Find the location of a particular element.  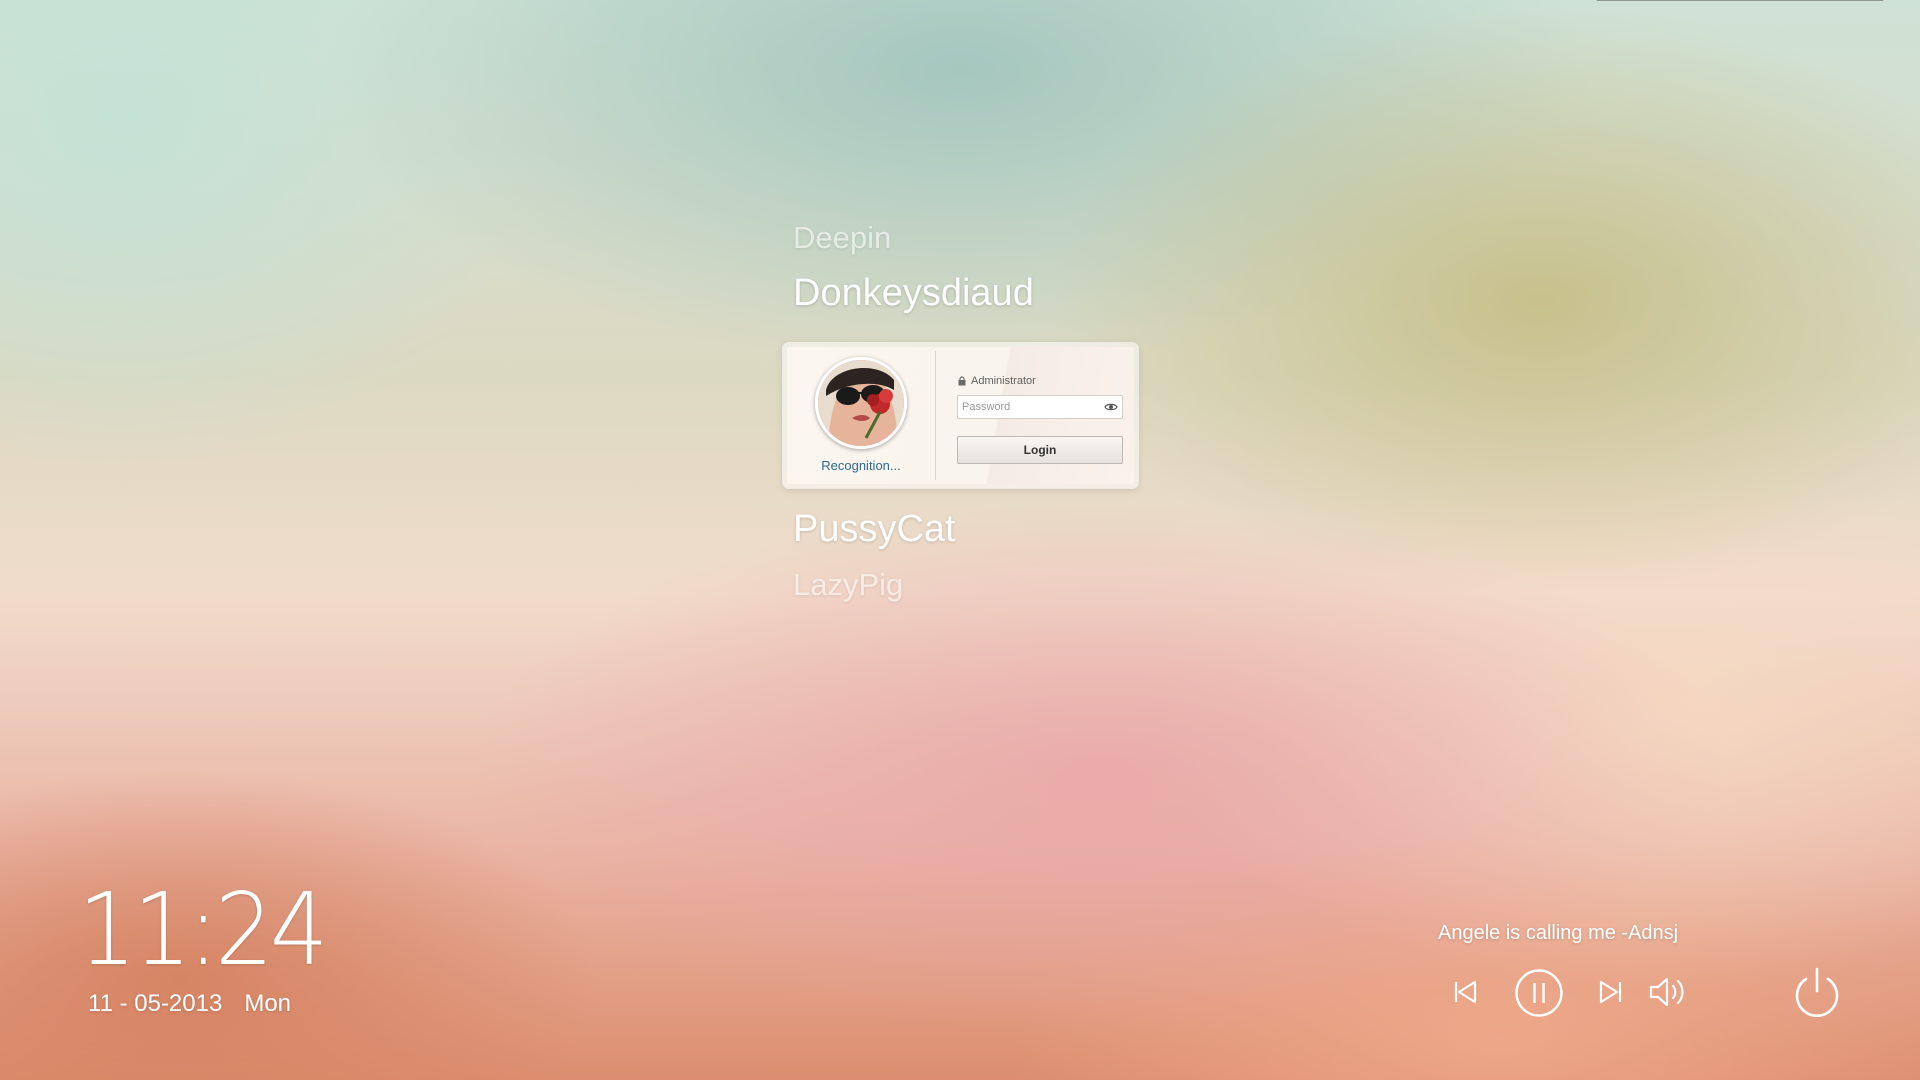

login-card-body: Recognition... Administrator Login is located at coordinates (960, 415).